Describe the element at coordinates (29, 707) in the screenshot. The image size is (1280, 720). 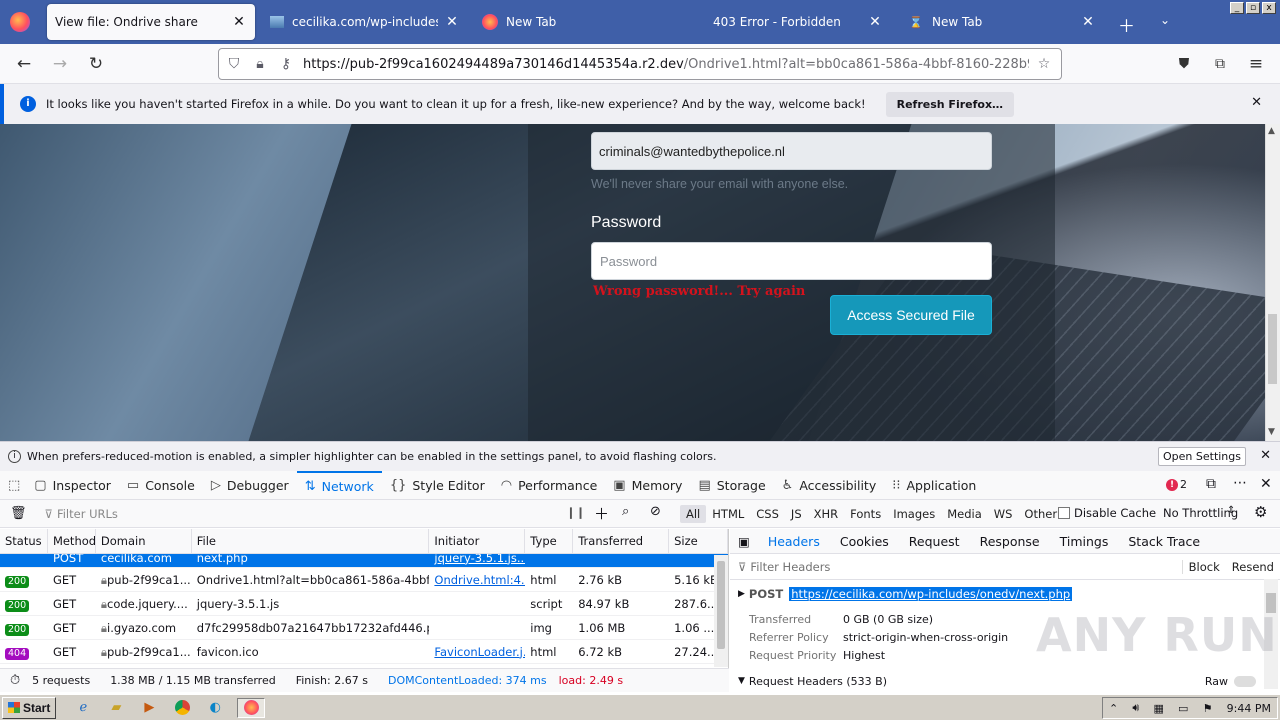
I see `start-button: Start` at that location.